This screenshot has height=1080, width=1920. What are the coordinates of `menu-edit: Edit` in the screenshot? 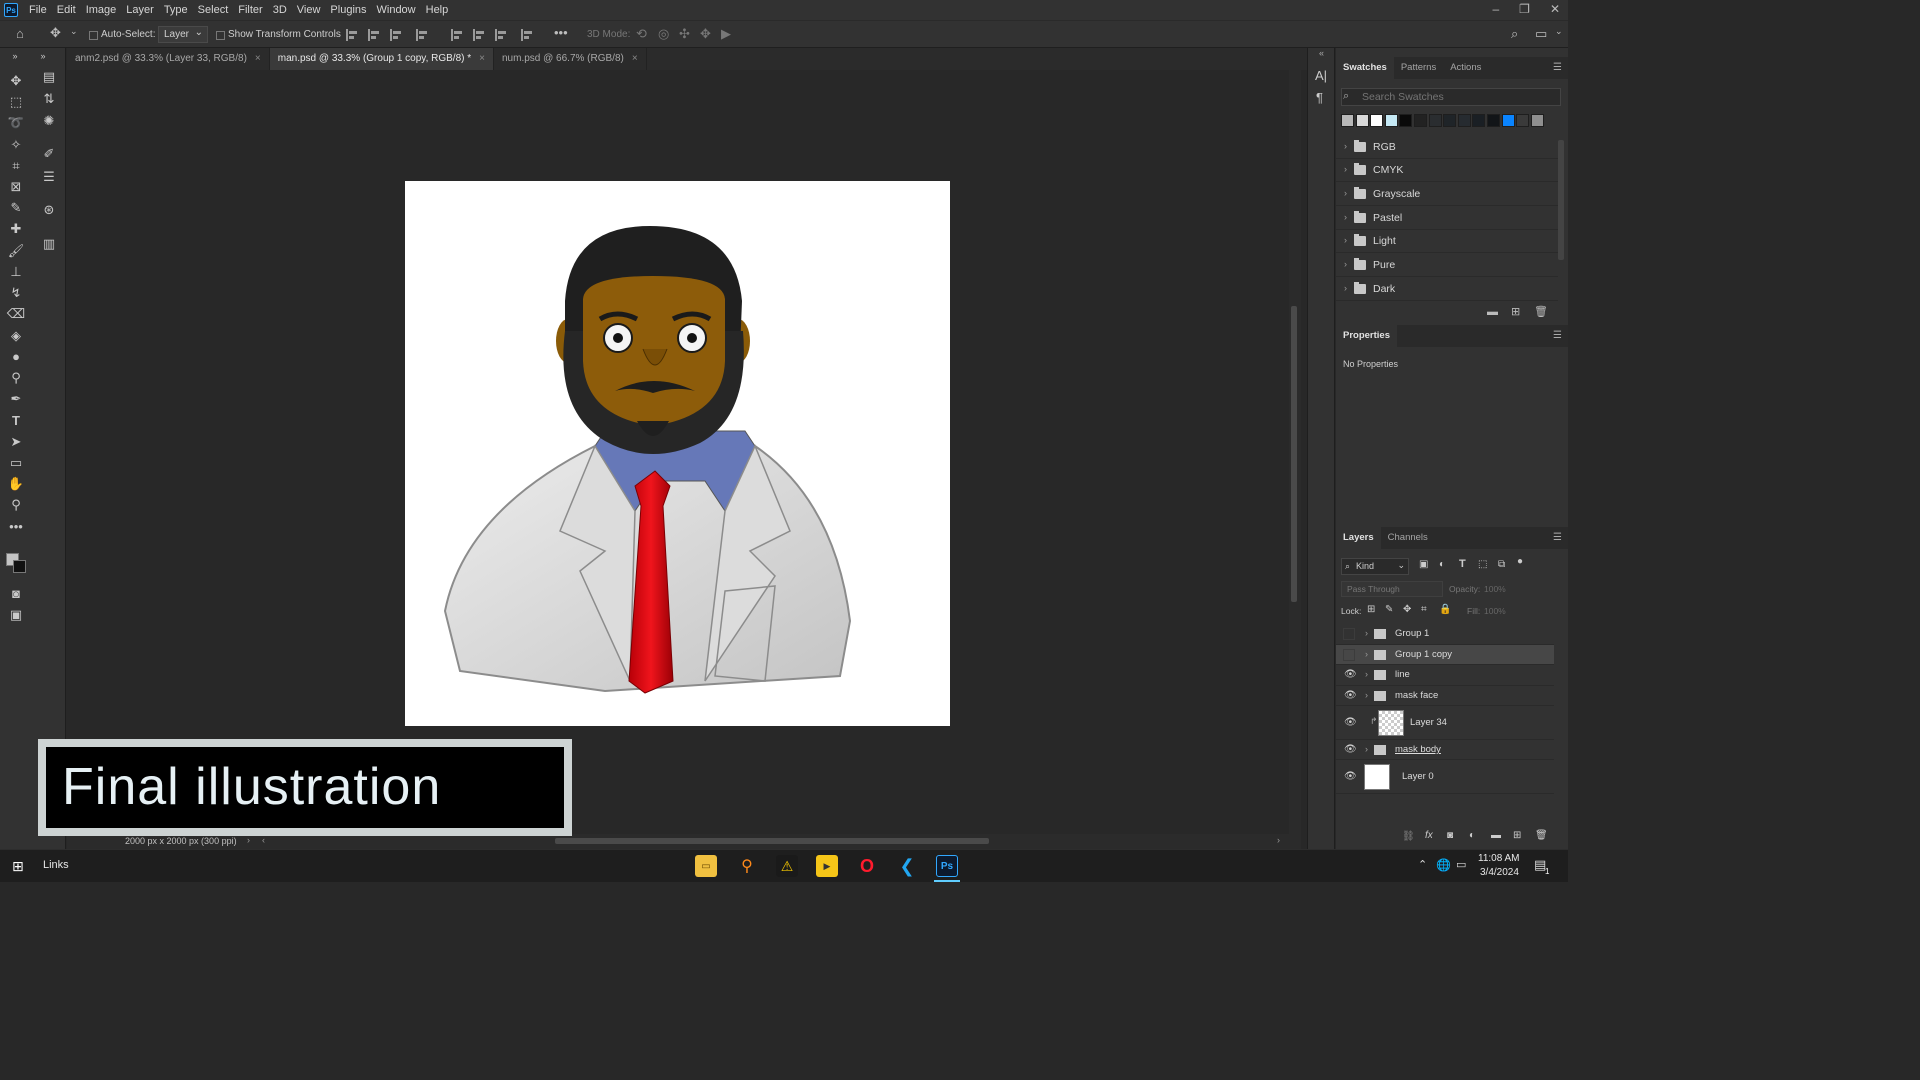 It's located at (66, 10).